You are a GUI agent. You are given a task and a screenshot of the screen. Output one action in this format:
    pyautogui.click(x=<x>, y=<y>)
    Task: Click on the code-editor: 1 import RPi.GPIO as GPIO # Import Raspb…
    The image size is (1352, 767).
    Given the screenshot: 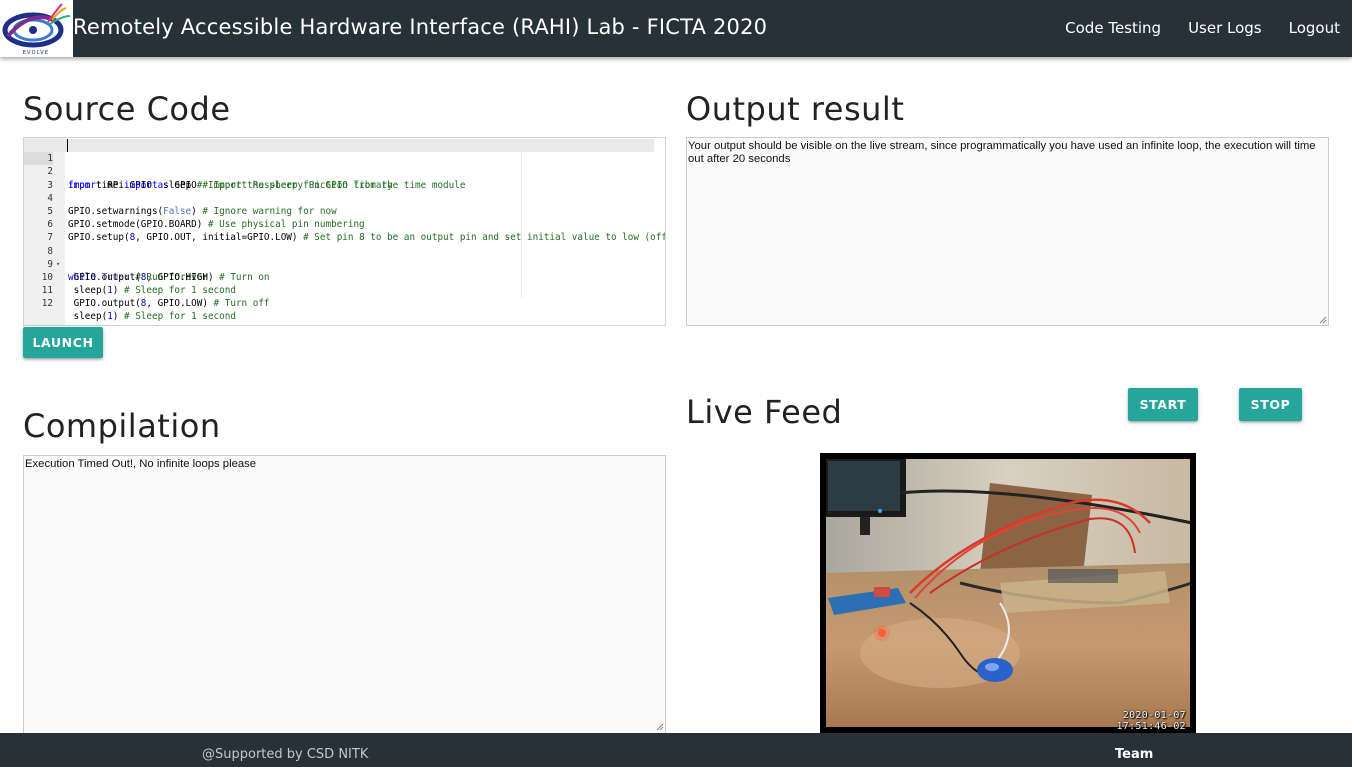 What is the action you would take?
    pyautogui.click(x=344, y=231)
    